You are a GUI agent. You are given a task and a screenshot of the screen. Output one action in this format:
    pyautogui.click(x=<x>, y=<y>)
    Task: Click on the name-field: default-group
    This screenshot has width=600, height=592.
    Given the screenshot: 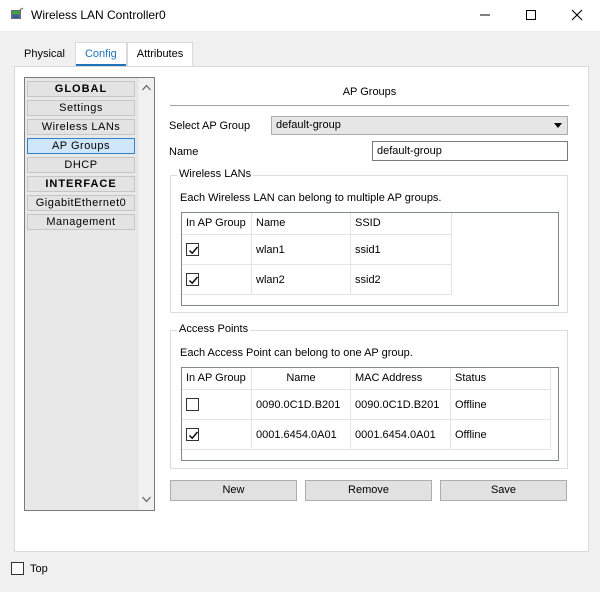 What is the action you would take?
    pyautogui.click(x=470, y=151)
    